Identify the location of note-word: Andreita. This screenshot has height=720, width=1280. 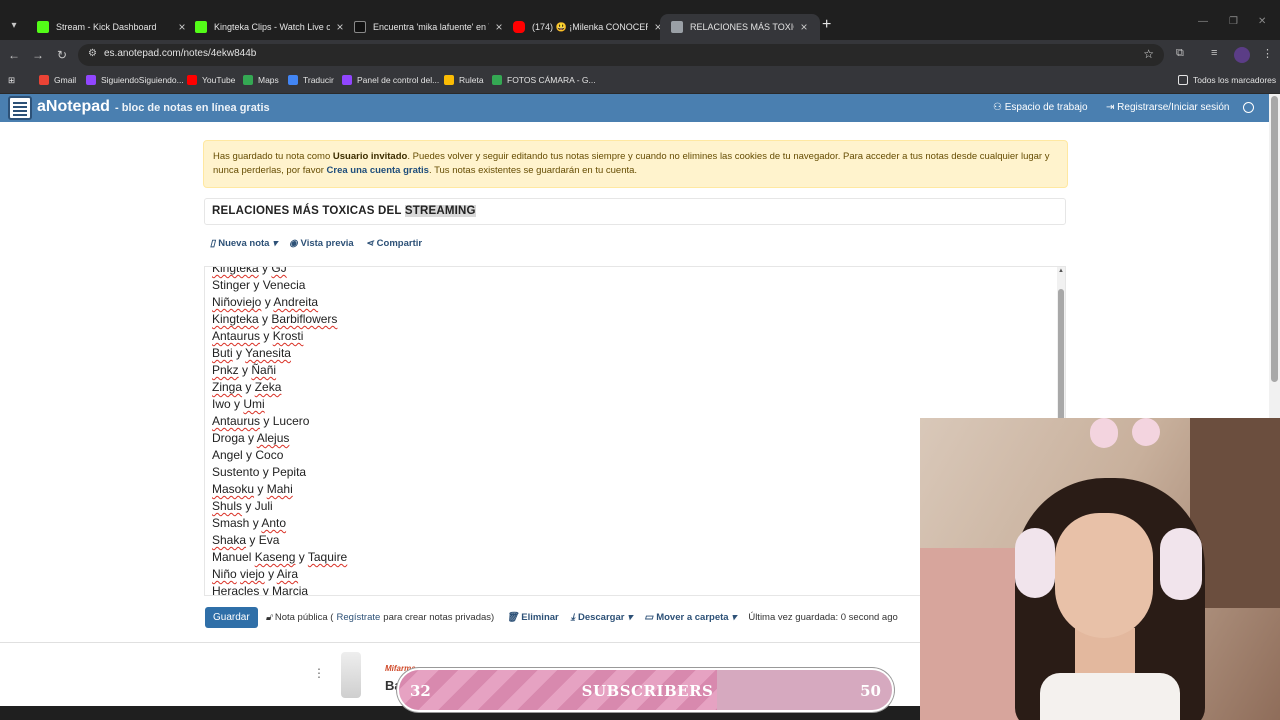
(296, 302).